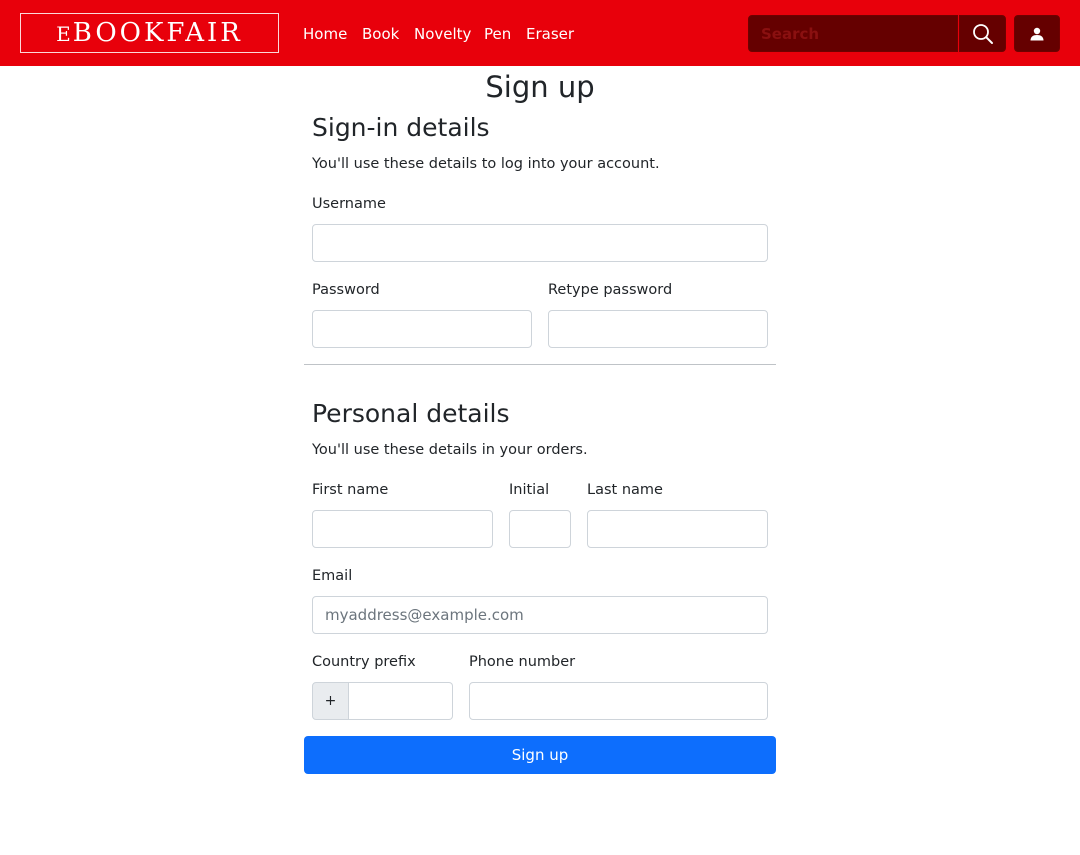  I want to click on signup-button: Sign up, so click(540, 755).